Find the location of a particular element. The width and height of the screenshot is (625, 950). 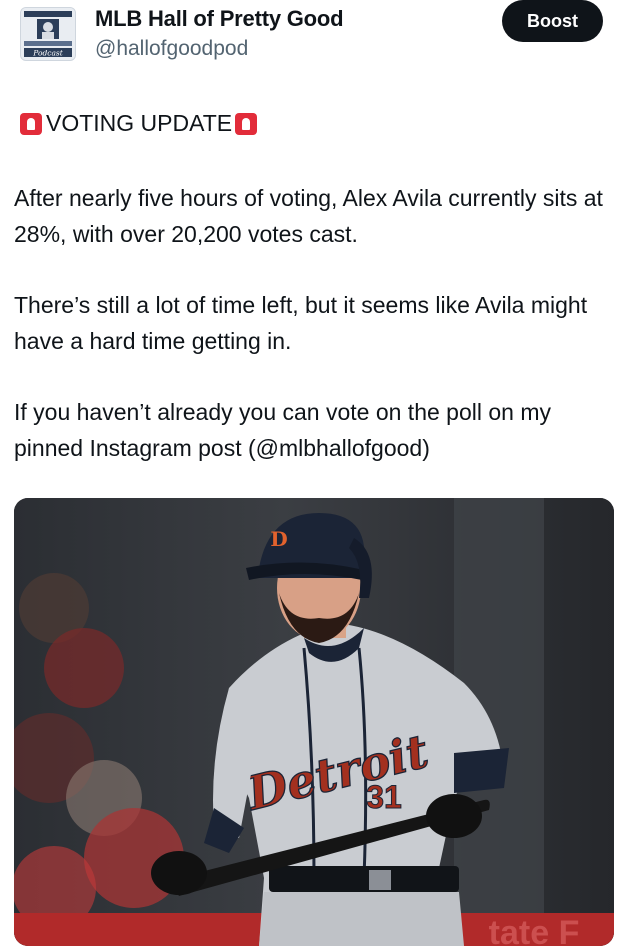

headline-text: VOTING UPDATE is located at coordinates (139, 123).